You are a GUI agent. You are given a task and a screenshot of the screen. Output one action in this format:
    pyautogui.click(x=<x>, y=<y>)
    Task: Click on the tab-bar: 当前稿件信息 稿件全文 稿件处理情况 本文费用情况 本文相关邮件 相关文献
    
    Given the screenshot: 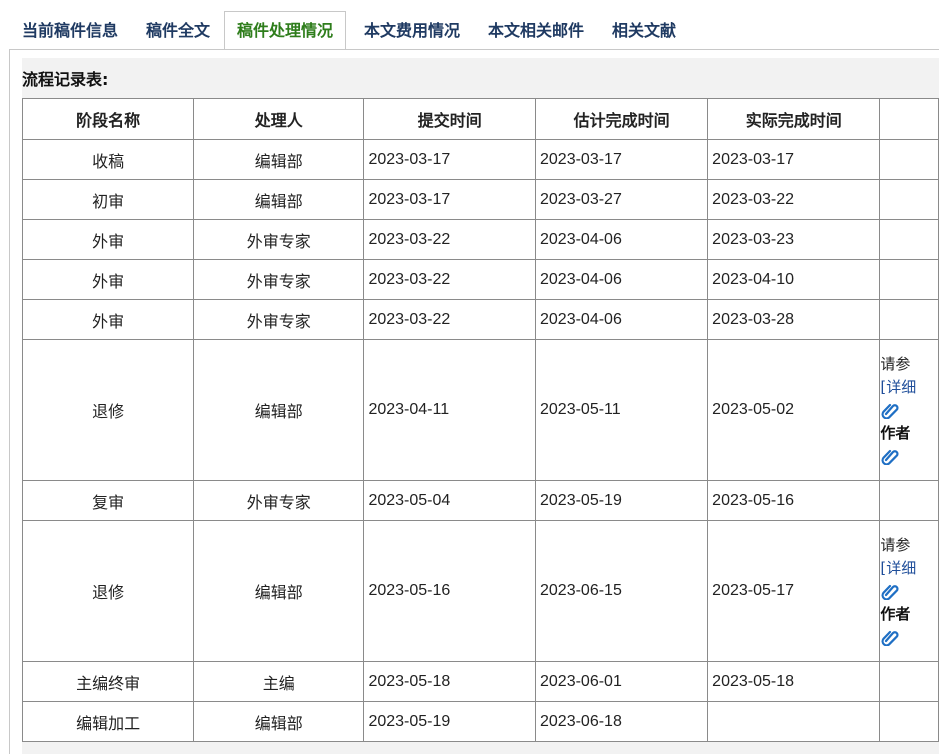 What is the action you would take?
    pyautogui.click(x=469, y=25)
    